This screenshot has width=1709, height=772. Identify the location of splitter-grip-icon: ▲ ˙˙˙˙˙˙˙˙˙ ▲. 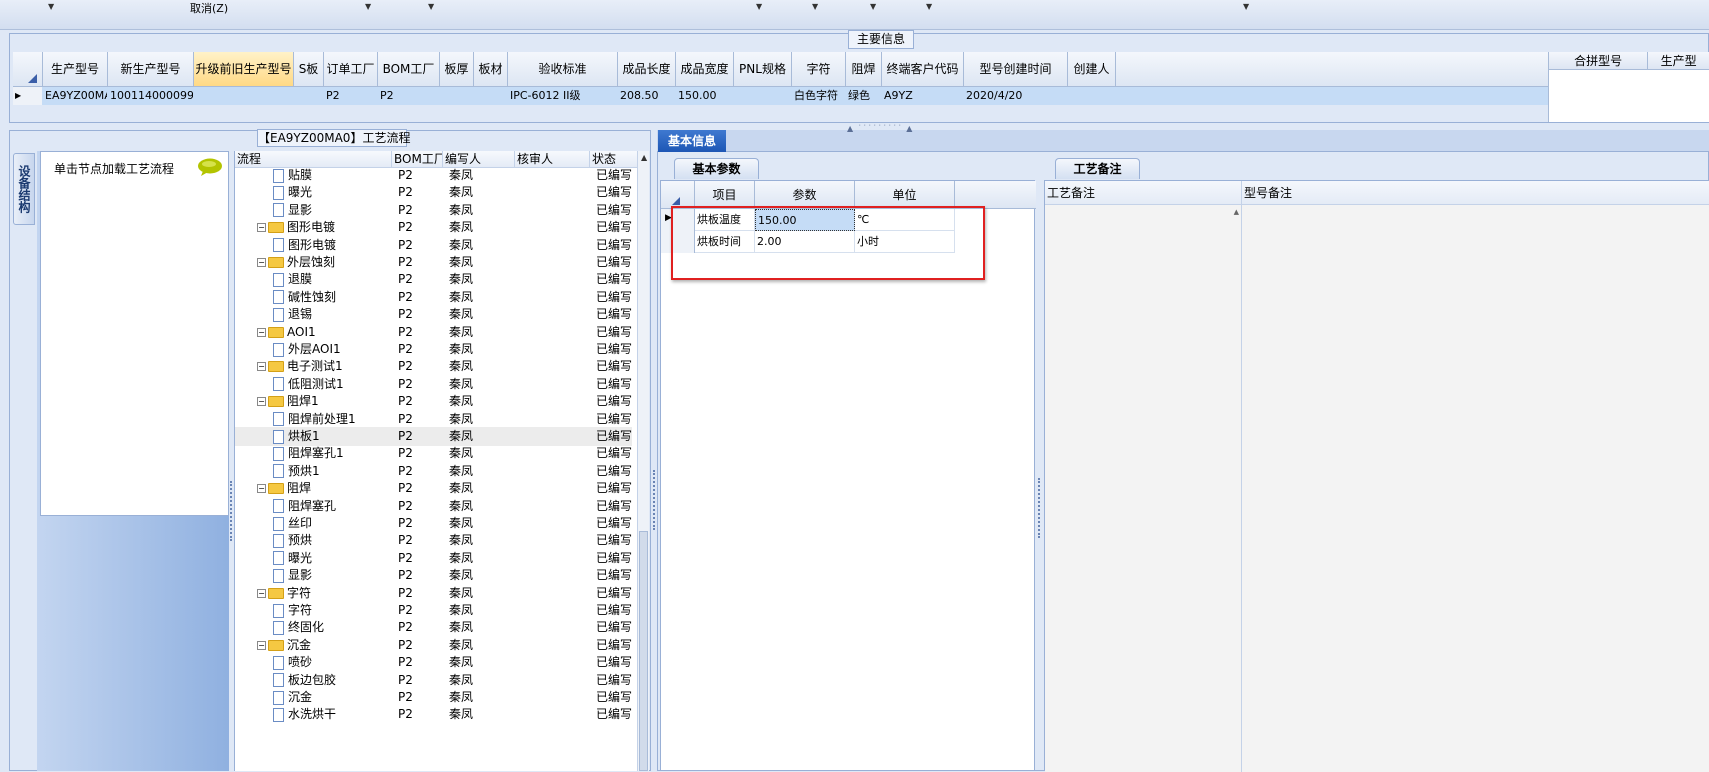
(880, 128).